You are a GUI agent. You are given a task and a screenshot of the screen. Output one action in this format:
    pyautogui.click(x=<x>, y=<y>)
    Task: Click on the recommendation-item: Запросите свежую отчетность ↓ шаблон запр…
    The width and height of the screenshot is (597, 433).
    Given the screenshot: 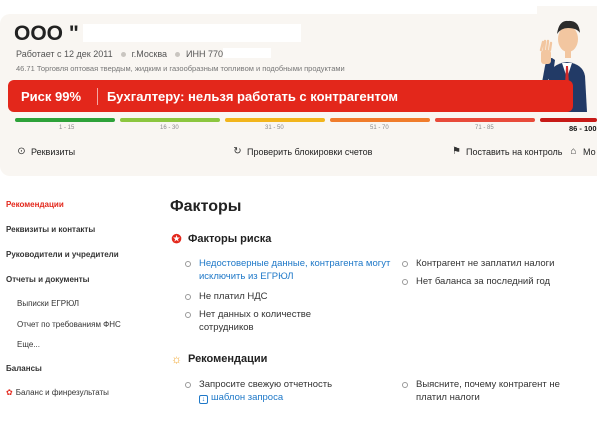 What is the action you would take?
    pyautogui.click(x=289, y=391)
    